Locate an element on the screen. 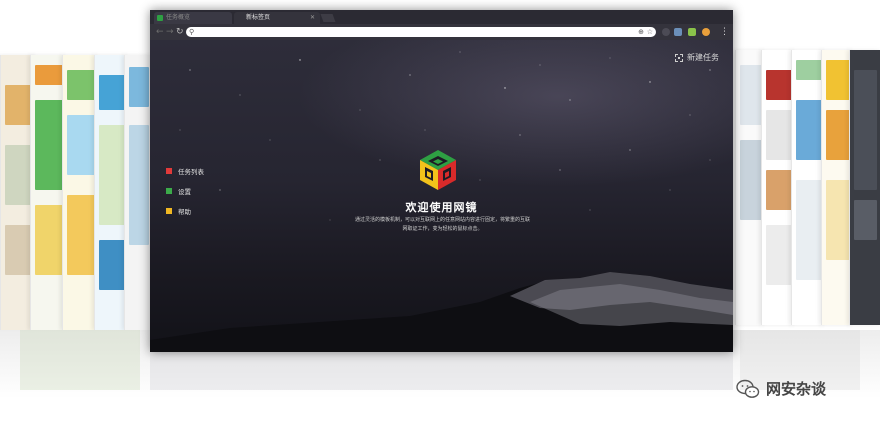  kebab-menu-icon: ⋮ is located at coordinates (724, 32).